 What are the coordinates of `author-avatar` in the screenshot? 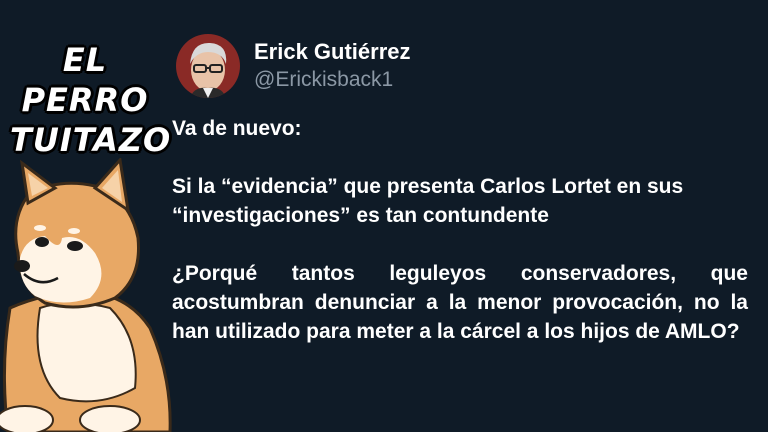 It's located at (208, 66).